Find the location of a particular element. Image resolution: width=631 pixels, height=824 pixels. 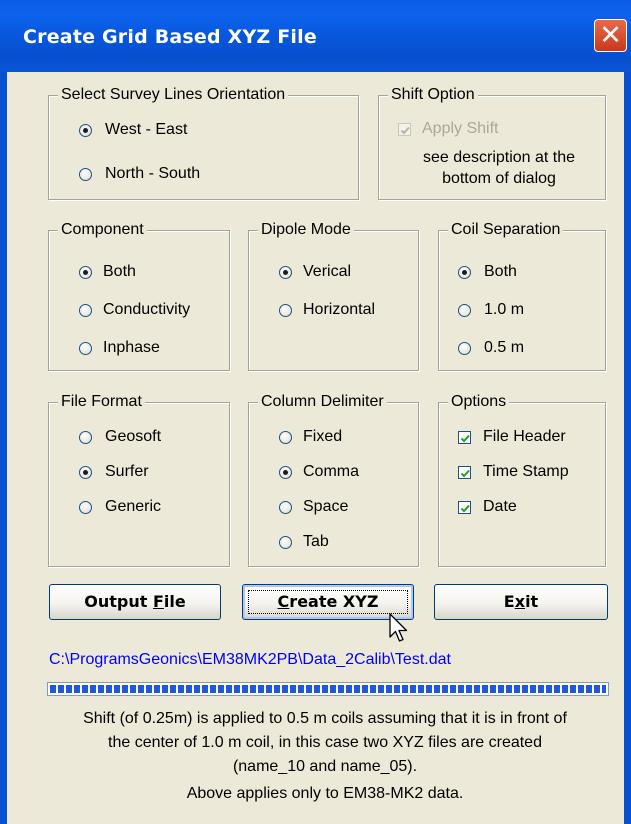

exit-button-label-post: it is located at coordinates (532, 601).